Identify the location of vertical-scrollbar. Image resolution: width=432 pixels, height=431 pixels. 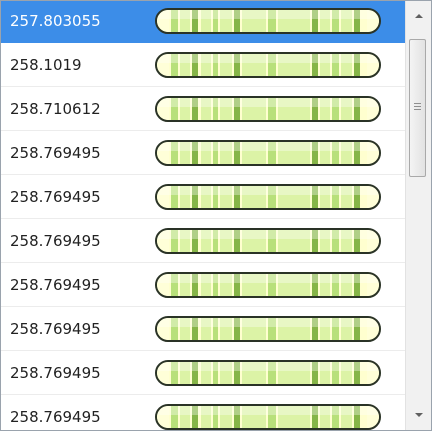
(418, 215).